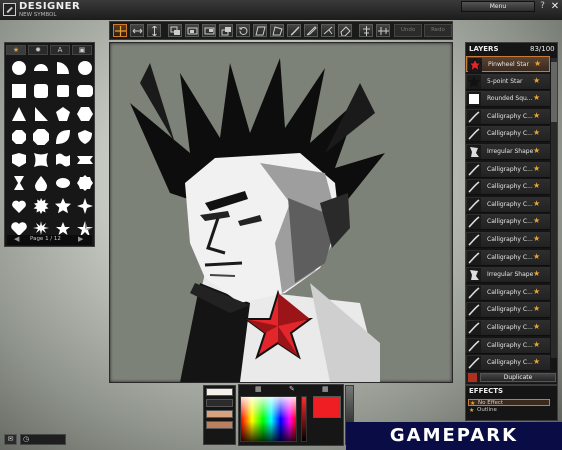 The width and height of the screenshot is (562, 450). I want to click on eraser-icon, so click(345, 30).